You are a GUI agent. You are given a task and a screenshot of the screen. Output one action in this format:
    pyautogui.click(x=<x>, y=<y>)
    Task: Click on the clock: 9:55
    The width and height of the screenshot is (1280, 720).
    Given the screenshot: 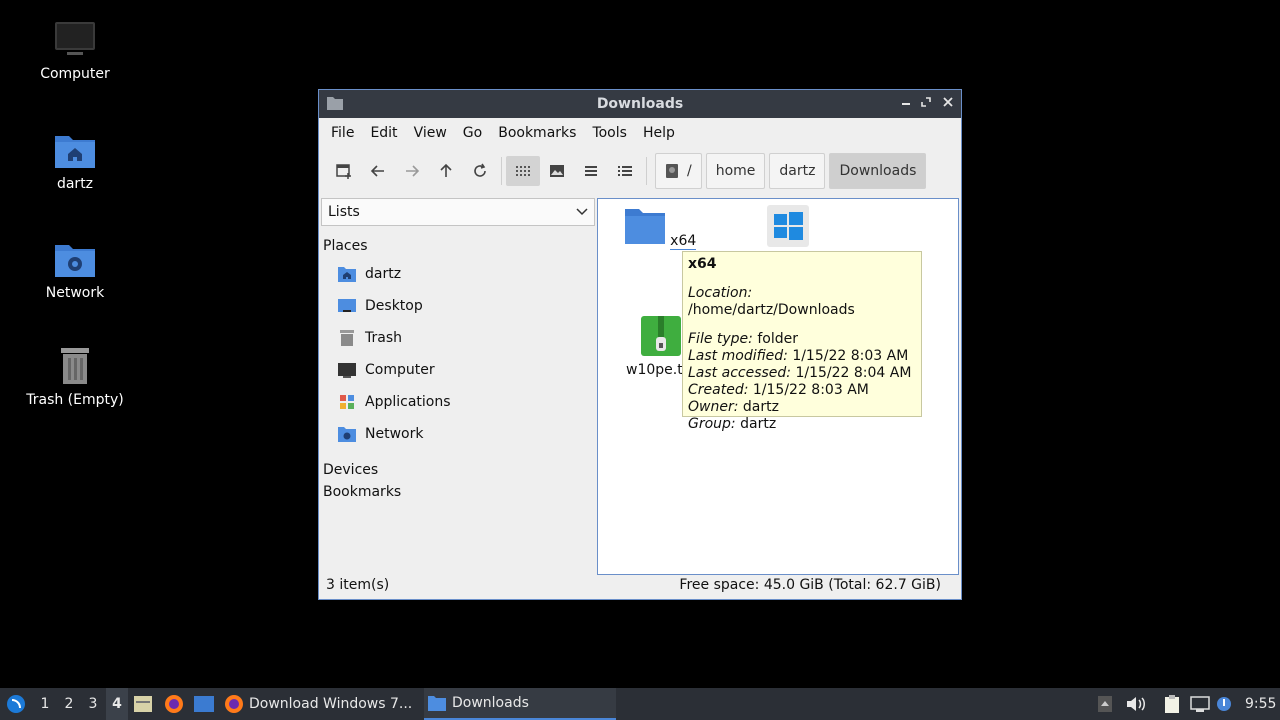 What is the action you would take?
    pyautogui.click(x=1260, y=704)
    